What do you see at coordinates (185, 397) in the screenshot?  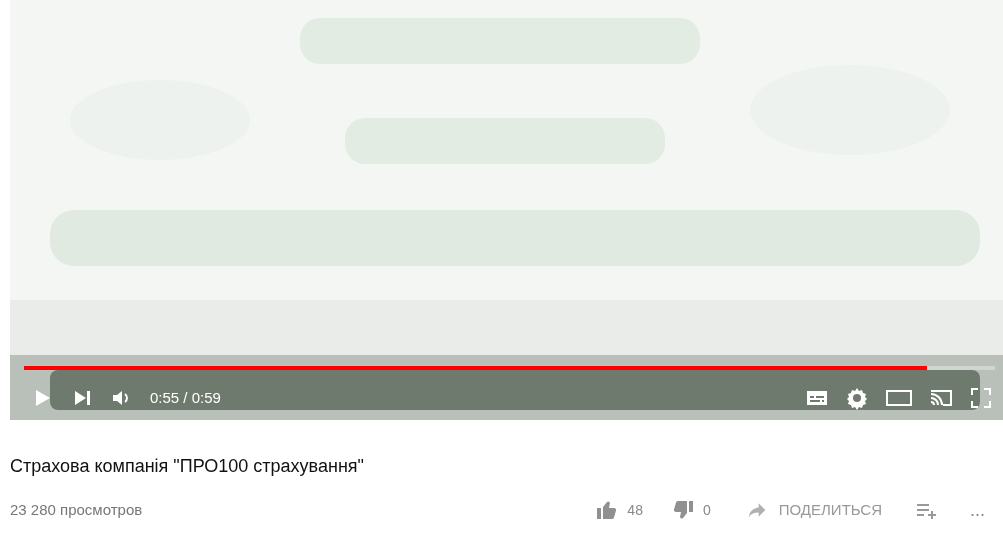 I see `time-display: 0:55 / 0:59` at bounding box center [185, 397].